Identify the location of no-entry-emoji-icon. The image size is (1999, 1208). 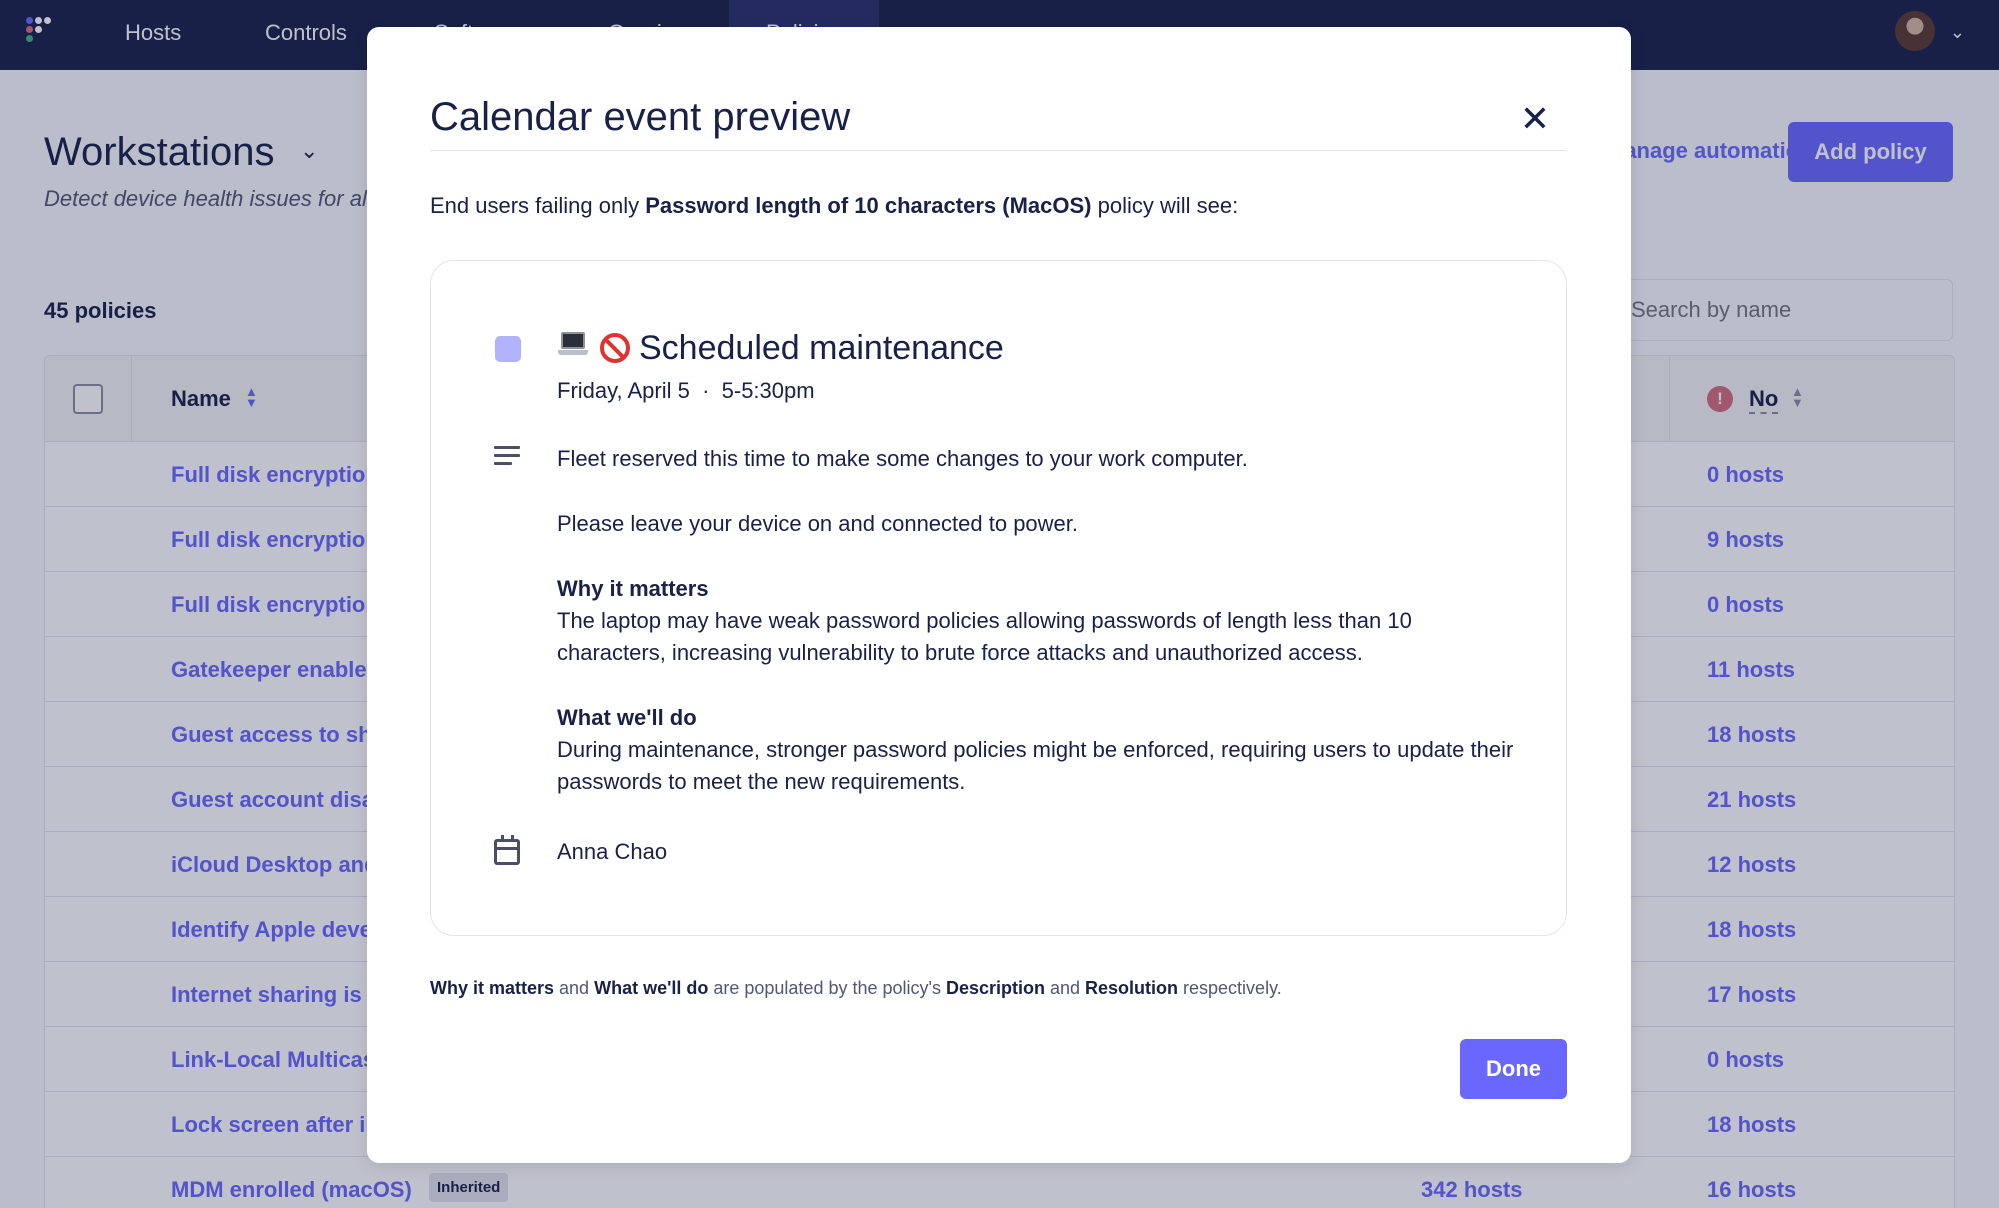
(615, 348).